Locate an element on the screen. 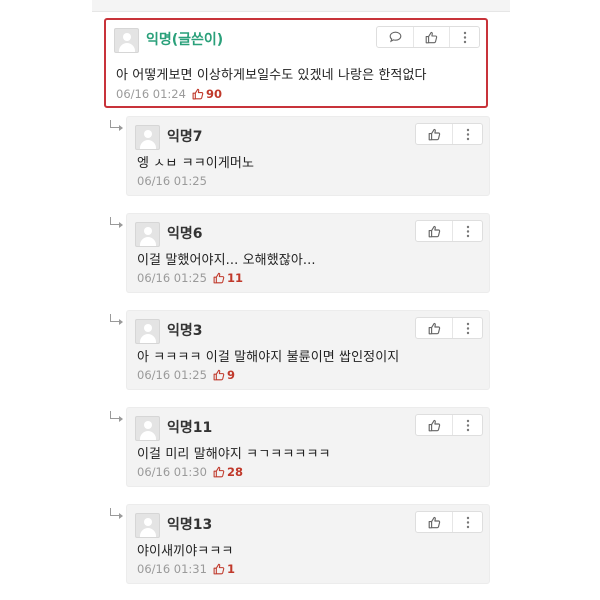 The height and width of the screenshot is (600, 600). reply-nickname: 익명6 is located at coordinates (185, 234).